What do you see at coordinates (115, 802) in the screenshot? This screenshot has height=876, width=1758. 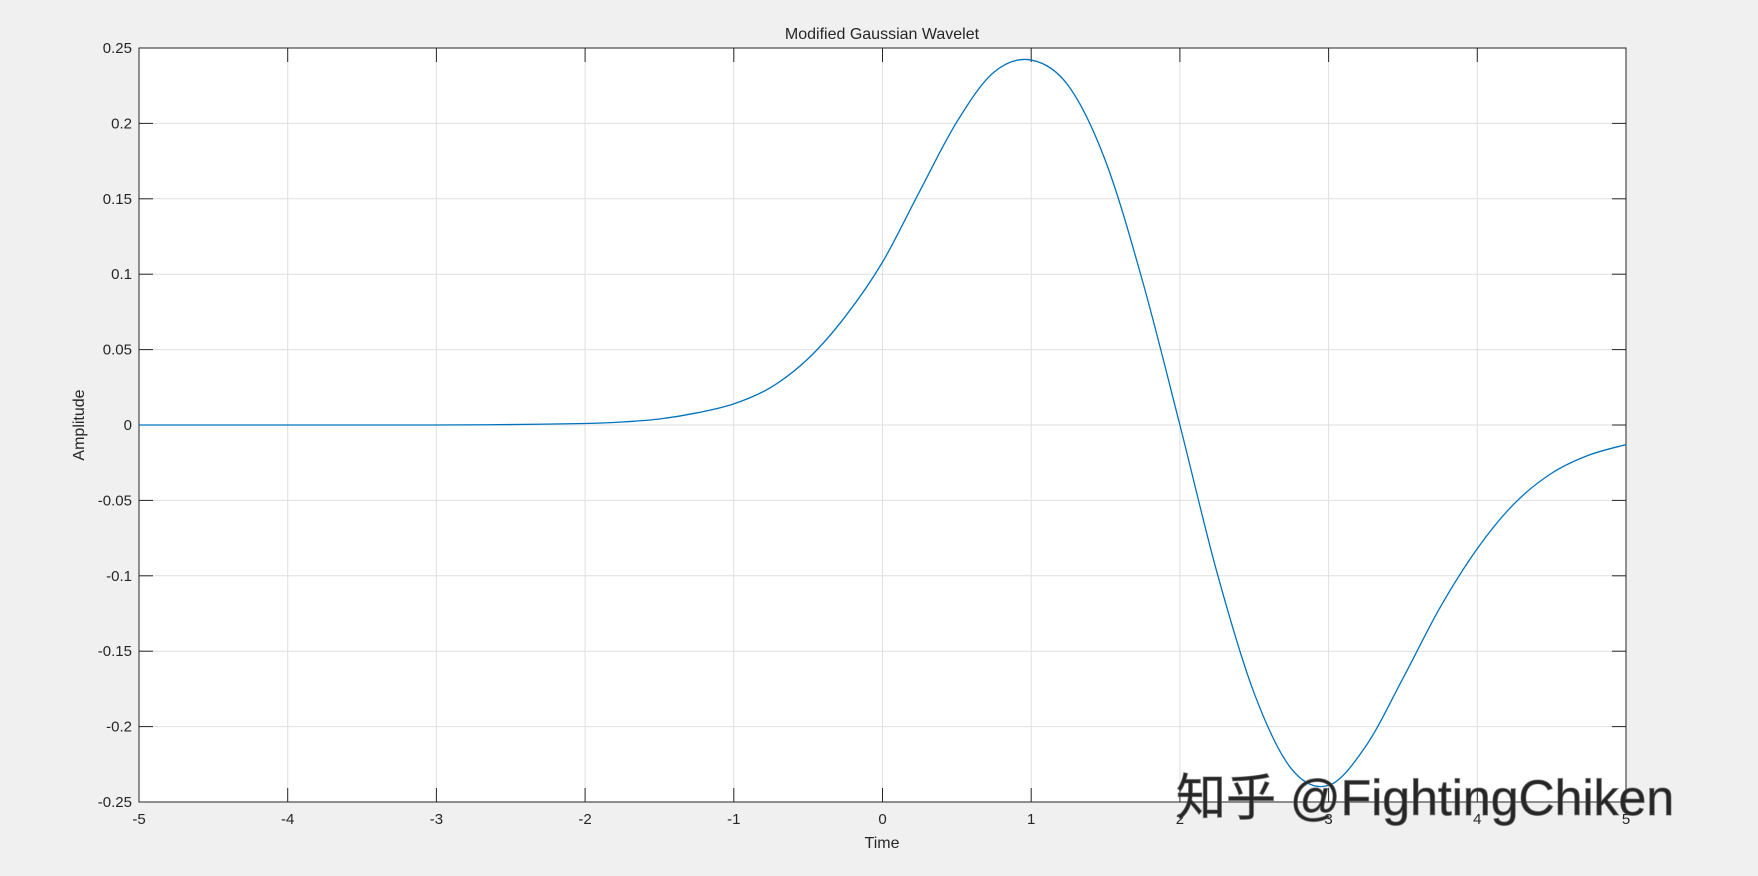 I see `y-tick-label: -0.25` at bounding box center [115, 802].